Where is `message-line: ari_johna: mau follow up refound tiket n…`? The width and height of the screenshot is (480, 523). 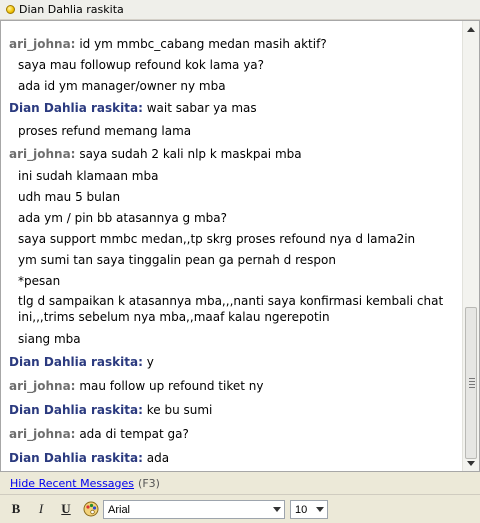
message-line: ari_johna: mau follow up refound tiket n… is located at coordinates (136, 386).